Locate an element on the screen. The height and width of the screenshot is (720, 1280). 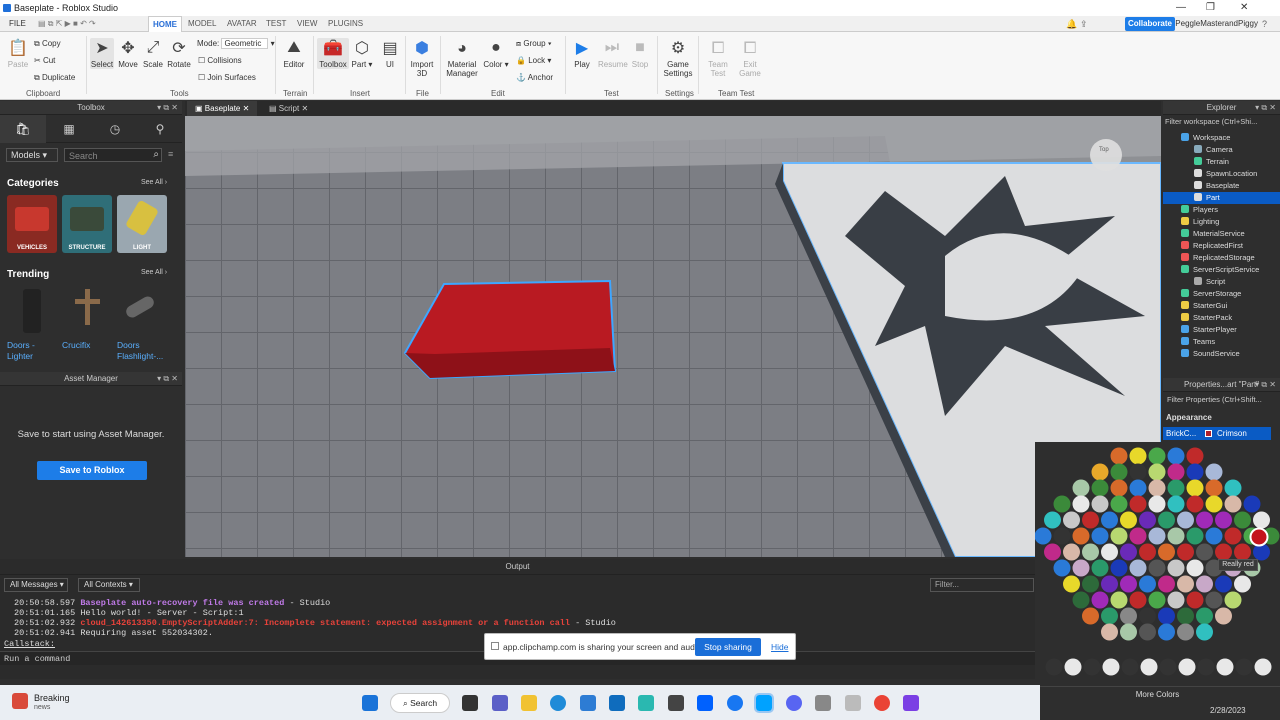
explorer-item: StarterGui is located at coordinates (1221, 306).